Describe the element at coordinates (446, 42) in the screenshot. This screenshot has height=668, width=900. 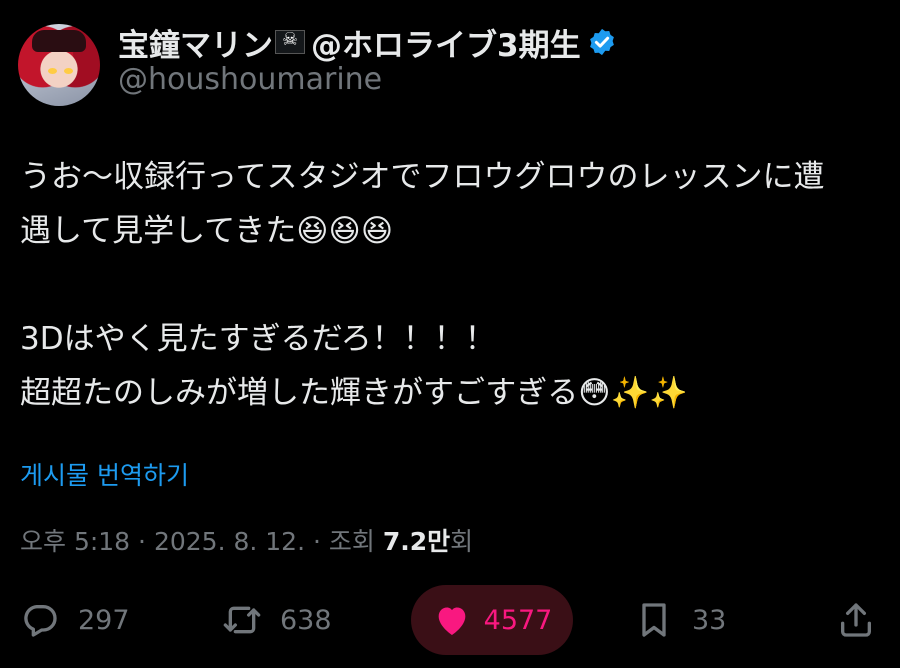
I see `display-name-suffix: @ホロライブ3期生` at that location.